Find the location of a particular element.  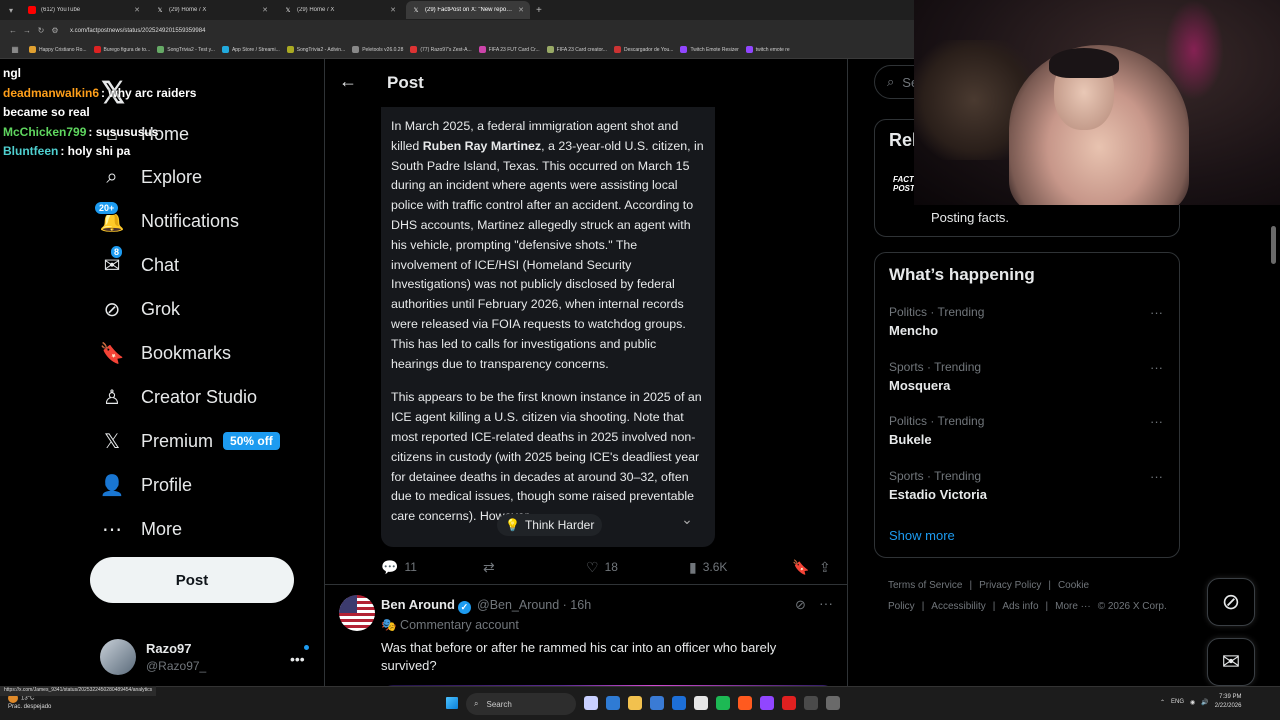

sidebar-item-bookmarks: 🔖 Bookmarks is located at coordinates (165, 353).